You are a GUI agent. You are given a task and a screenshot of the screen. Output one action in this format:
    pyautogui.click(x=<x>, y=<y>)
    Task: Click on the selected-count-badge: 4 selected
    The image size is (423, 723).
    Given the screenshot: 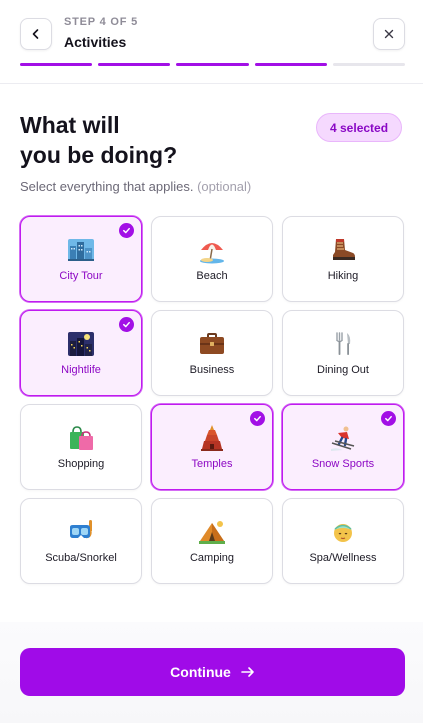 What is the action you would take?
    pyautogui.click(x=359, y=127)
    